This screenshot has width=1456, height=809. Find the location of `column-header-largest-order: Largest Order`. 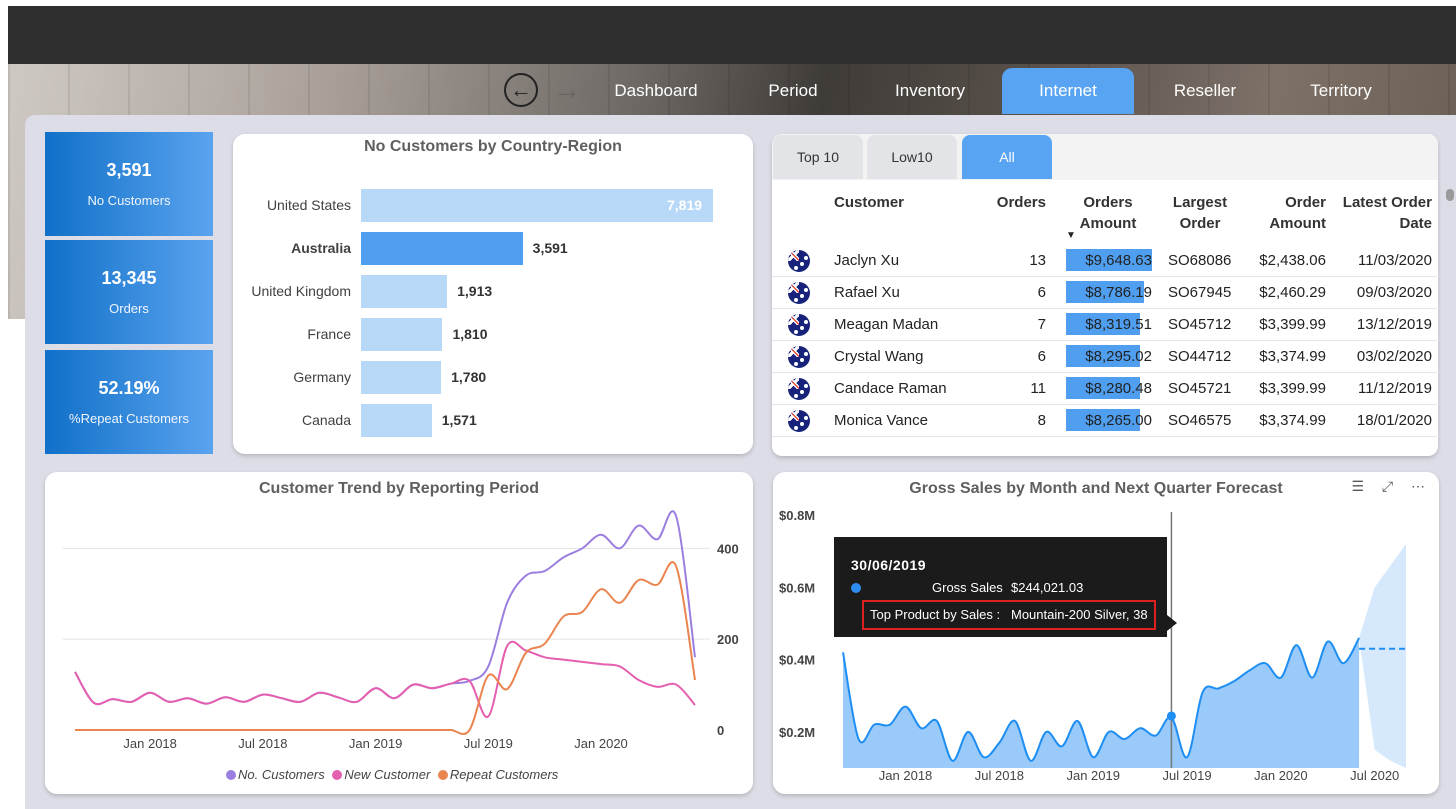

column-header-largest-order: Largest Order is located at coordinates (1200, 213).